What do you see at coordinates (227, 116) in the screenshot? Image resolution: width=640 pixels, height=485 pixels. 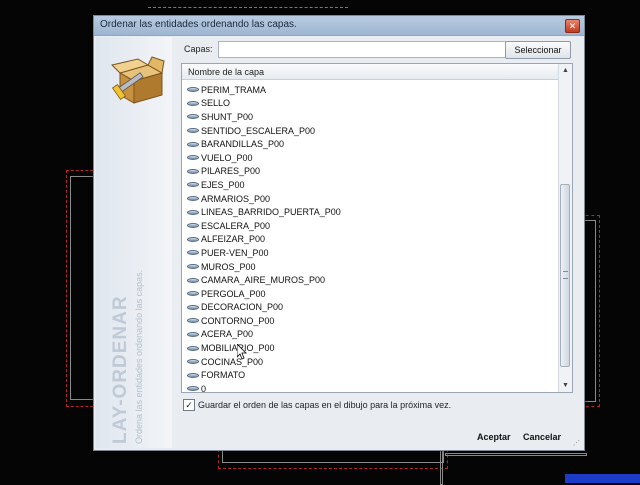 I see `layer-name: SHUNT_P00` at bounding box center [227, 116].